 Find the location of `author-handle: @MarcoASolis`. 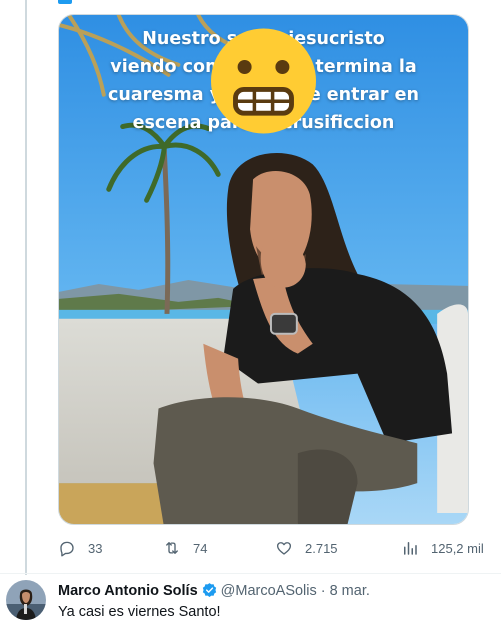

author-handle: @MarcoASolis is located at coordinates (269, 591).